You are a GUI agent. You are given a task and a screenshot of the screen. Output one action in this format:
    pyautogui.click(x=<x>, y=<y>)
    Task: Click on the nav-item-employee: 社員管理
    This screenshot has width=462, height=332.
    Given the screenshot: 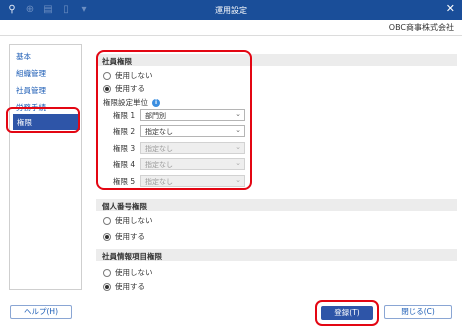 What is the action you would take?
    pyautogui.click(x=31, y=90)
    